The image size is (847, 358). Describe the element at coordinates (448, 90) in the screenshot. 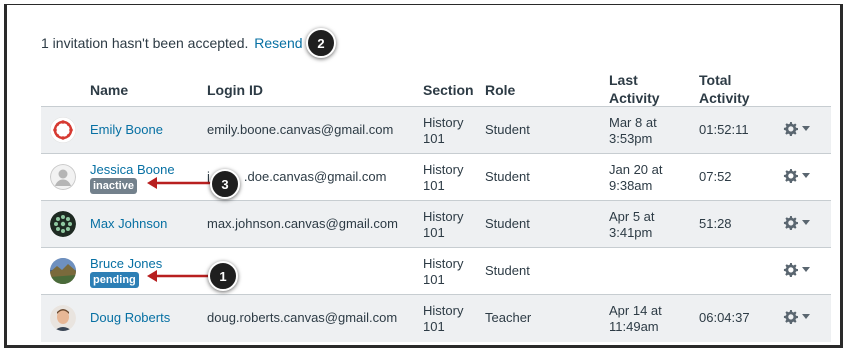

I see `column-section-header: Section` at that location.